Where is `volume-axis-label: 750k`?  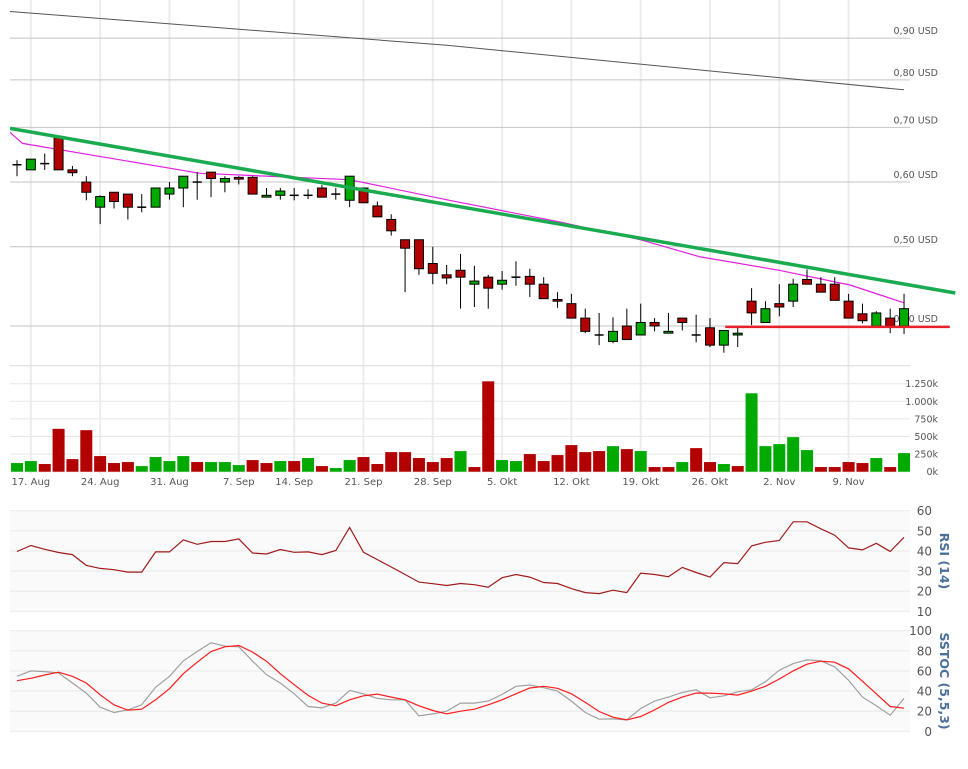 volume-axis-label: 750k is located at coordinates (926, 419).